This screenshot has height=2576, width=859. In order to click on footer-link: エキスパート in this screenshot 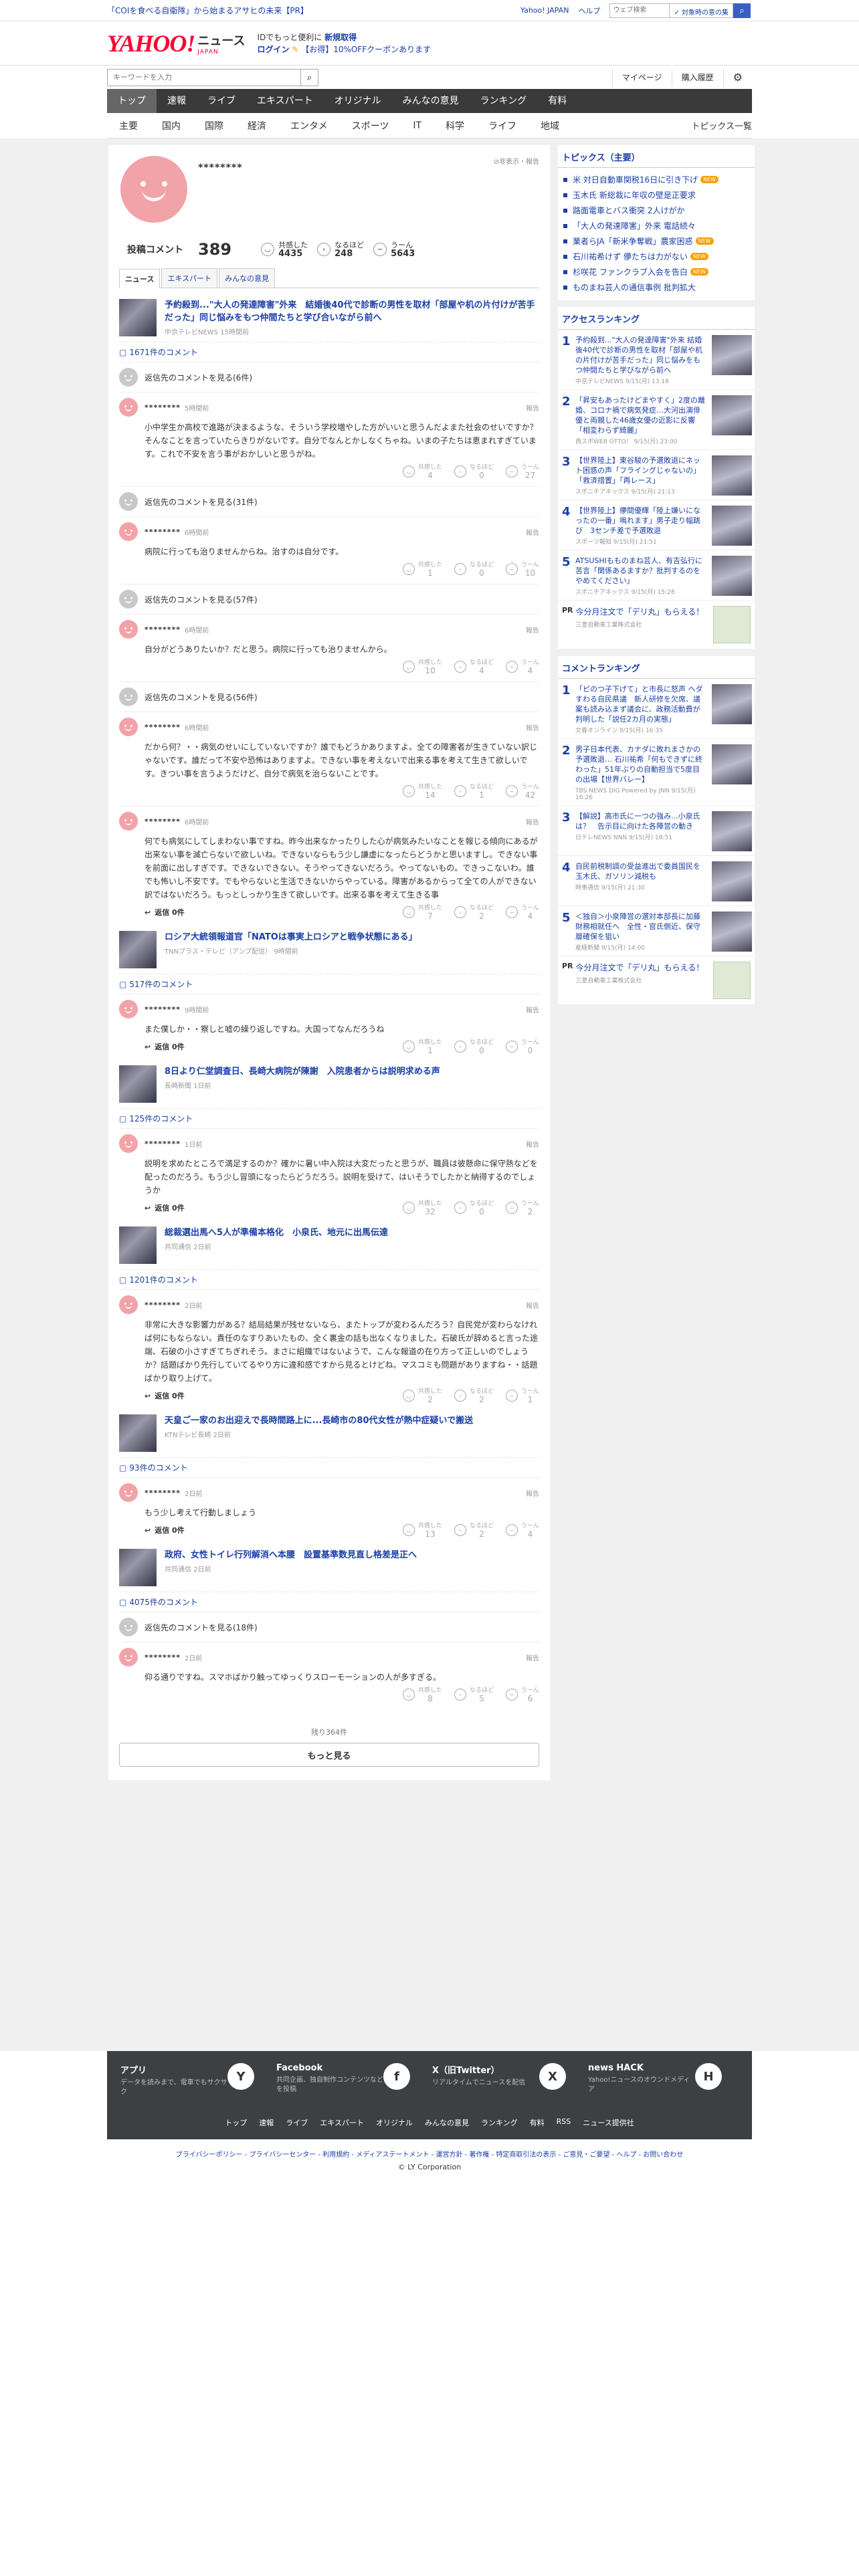, I will do `click(342, 2122)`.